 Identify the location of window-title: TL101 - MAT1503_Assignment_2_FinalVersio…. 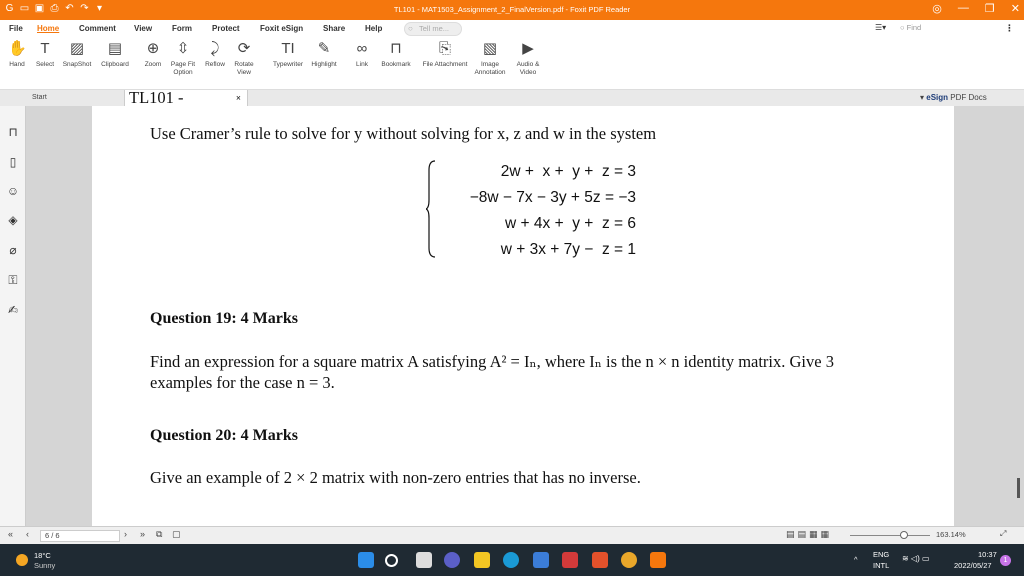
(512, 9).